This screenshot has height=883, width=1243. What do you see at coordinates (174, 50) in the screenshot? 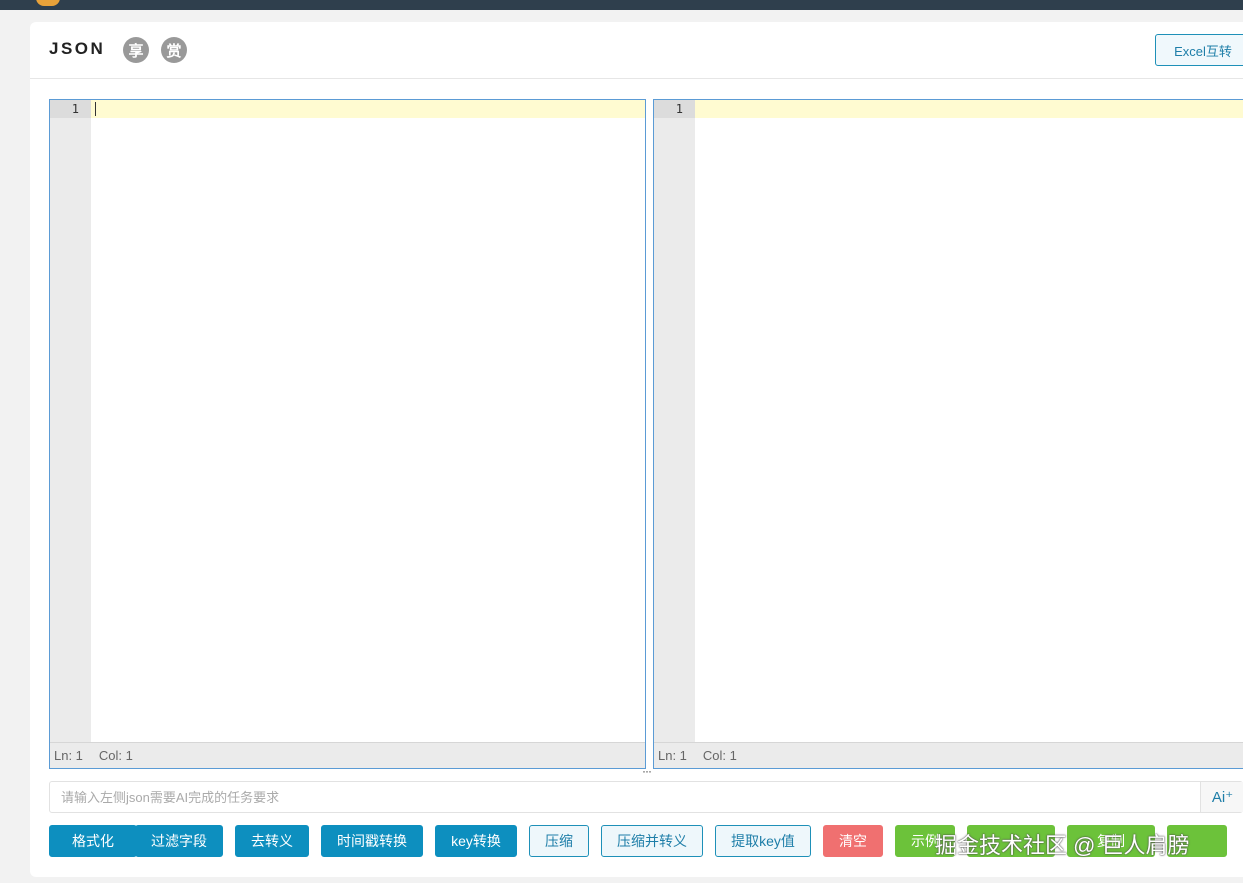
I see `reward-icon: 赏` at bounding box center [174, 50].